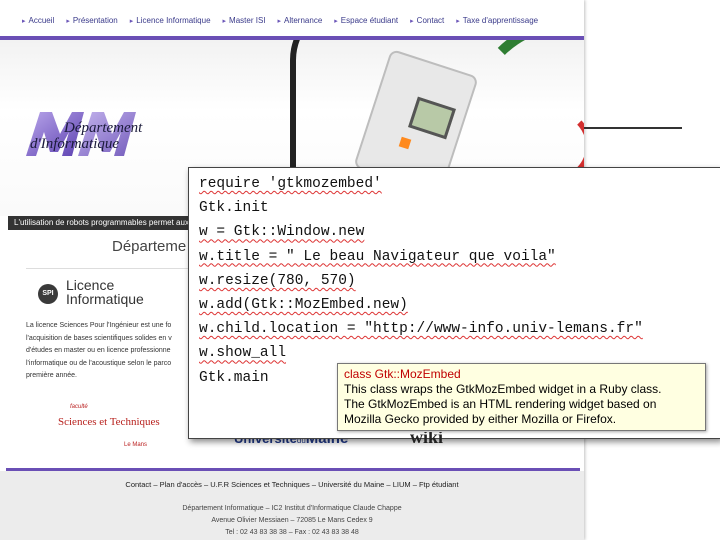  Describe the element at coordinates (430, 20) in the screenshot. I see `nav-item-label: Contact` at that location.